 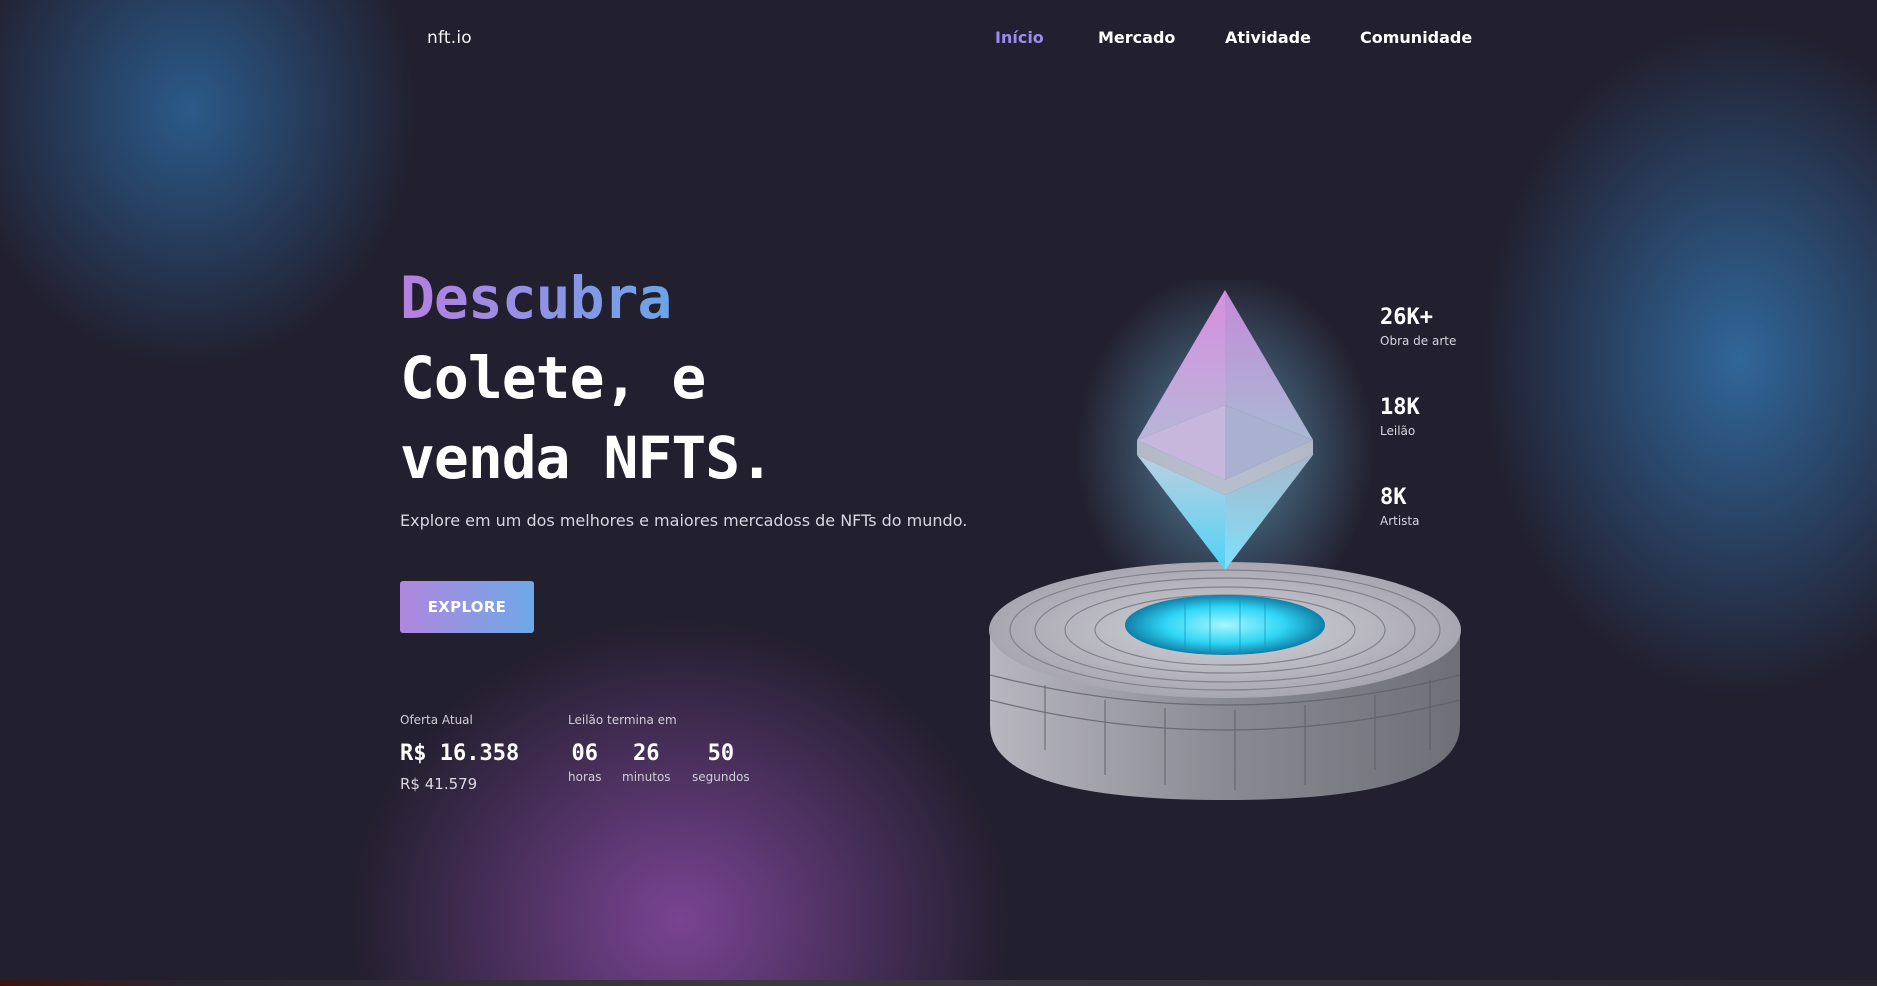 I want to click on stat-artworks-value: 26K+, so click(x=1406, y=317).